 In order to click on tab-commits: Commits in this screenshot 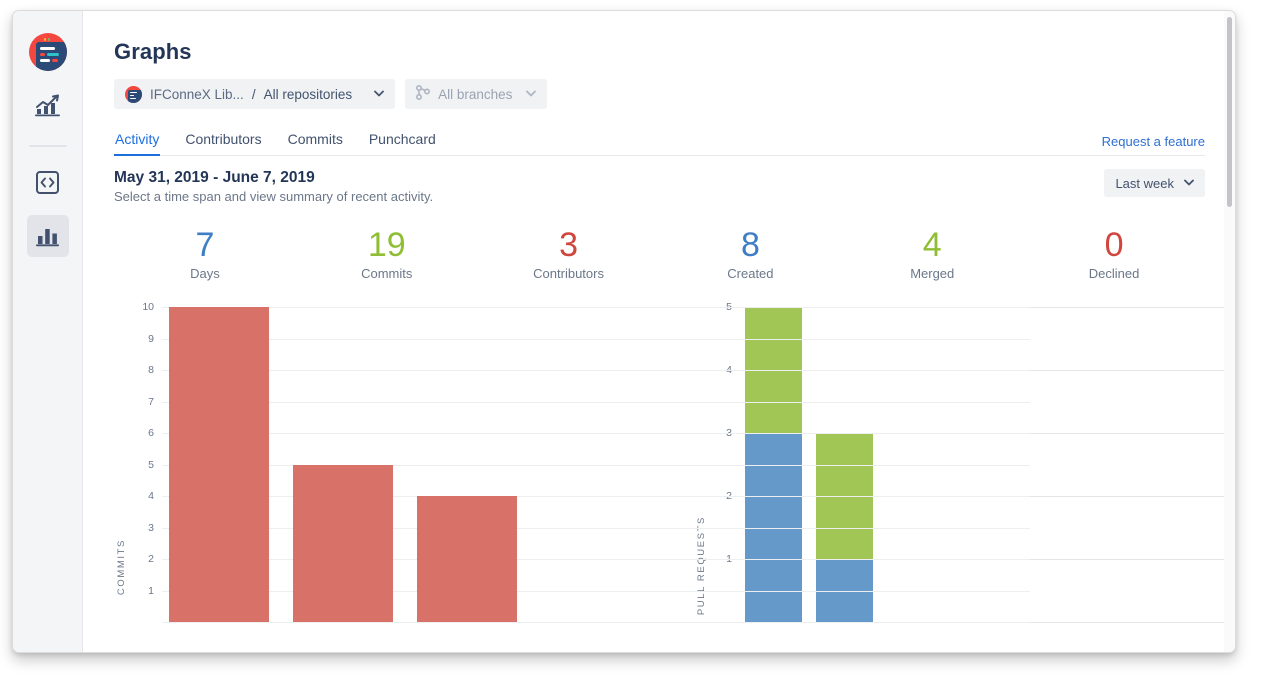, I will do `click(315, 143)`.